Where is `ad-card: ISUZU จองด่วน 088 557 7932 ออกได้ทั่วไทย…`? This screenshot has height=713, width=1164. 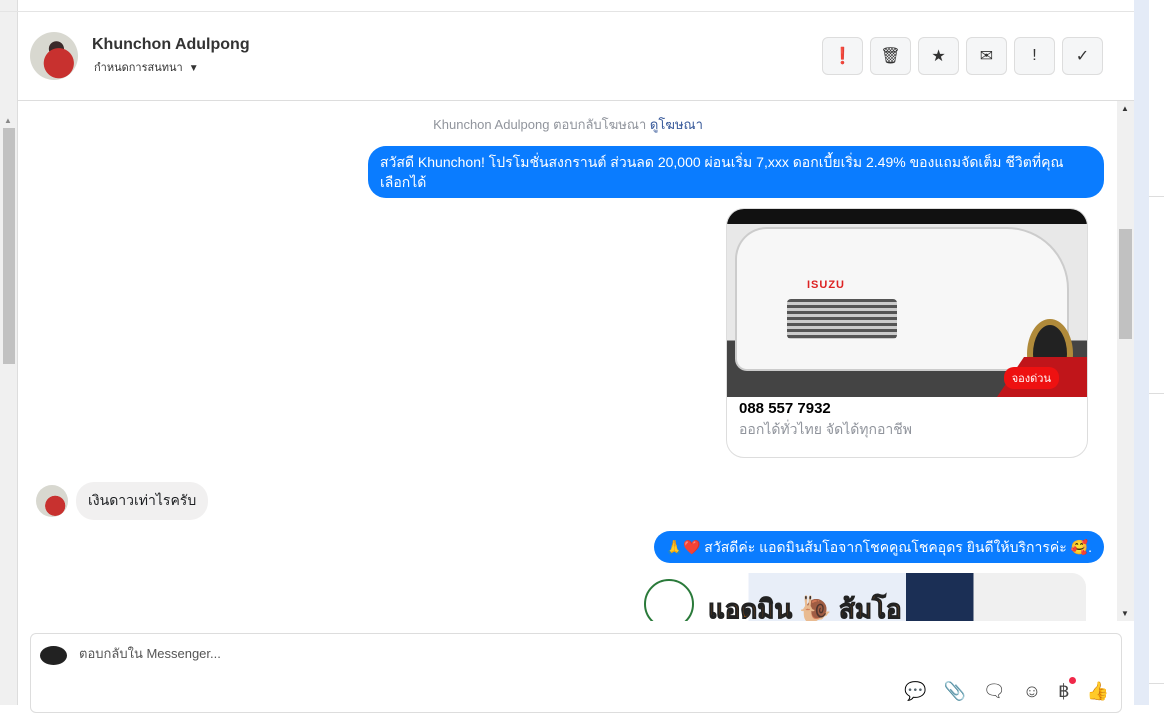
ad-card: ISUZU จองด่วน 088 557 7932 ออกได้ทั่วไทย… is located at coordinates (907, 333).